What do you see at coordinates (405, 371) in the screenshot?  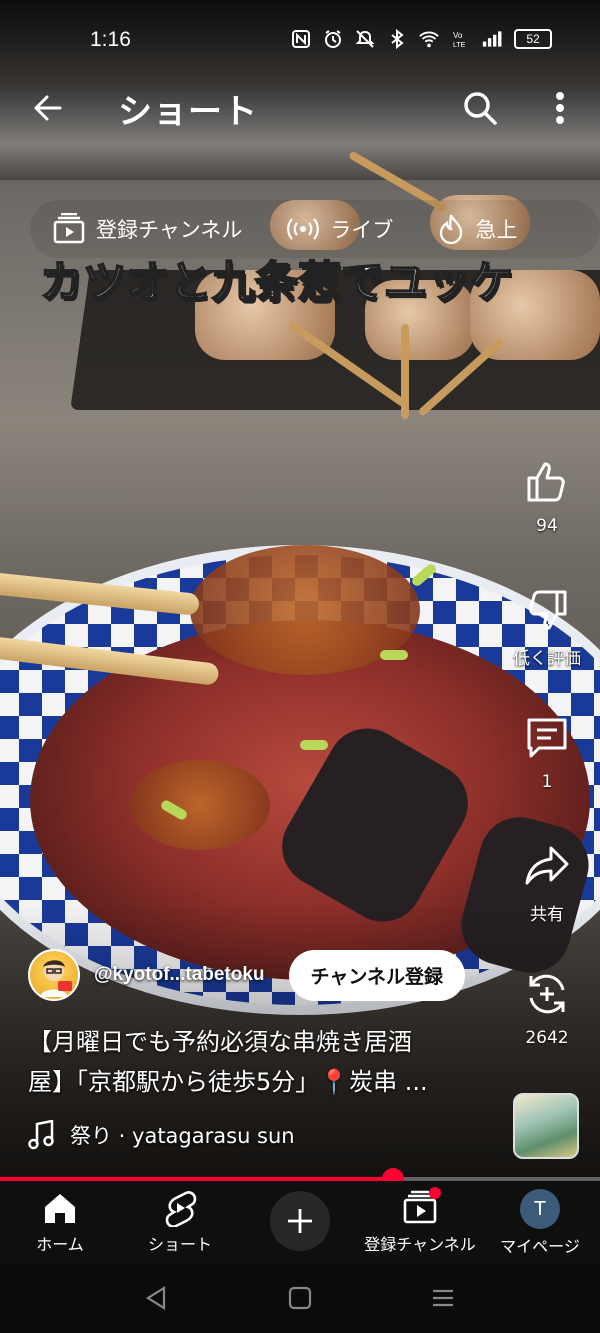 I see `skewer` at bounding box center [405, 371].